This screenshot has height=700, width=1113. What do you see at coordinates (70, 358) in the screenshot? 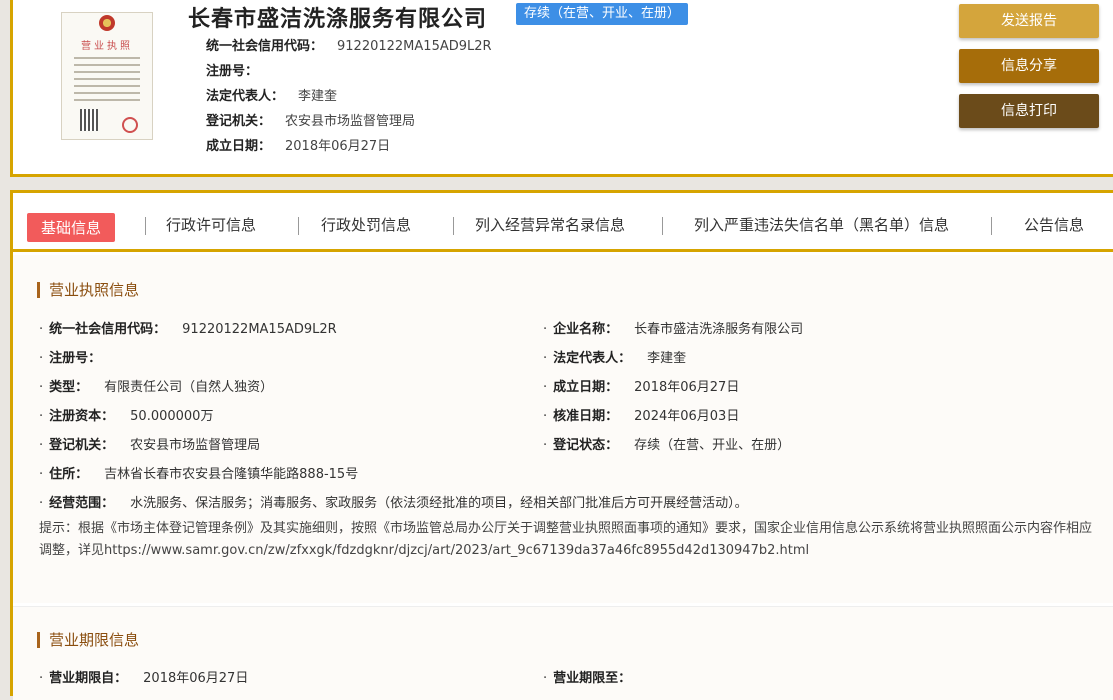
I see `field-reg-number: · 注册号：` at bounding box center [70, 358].